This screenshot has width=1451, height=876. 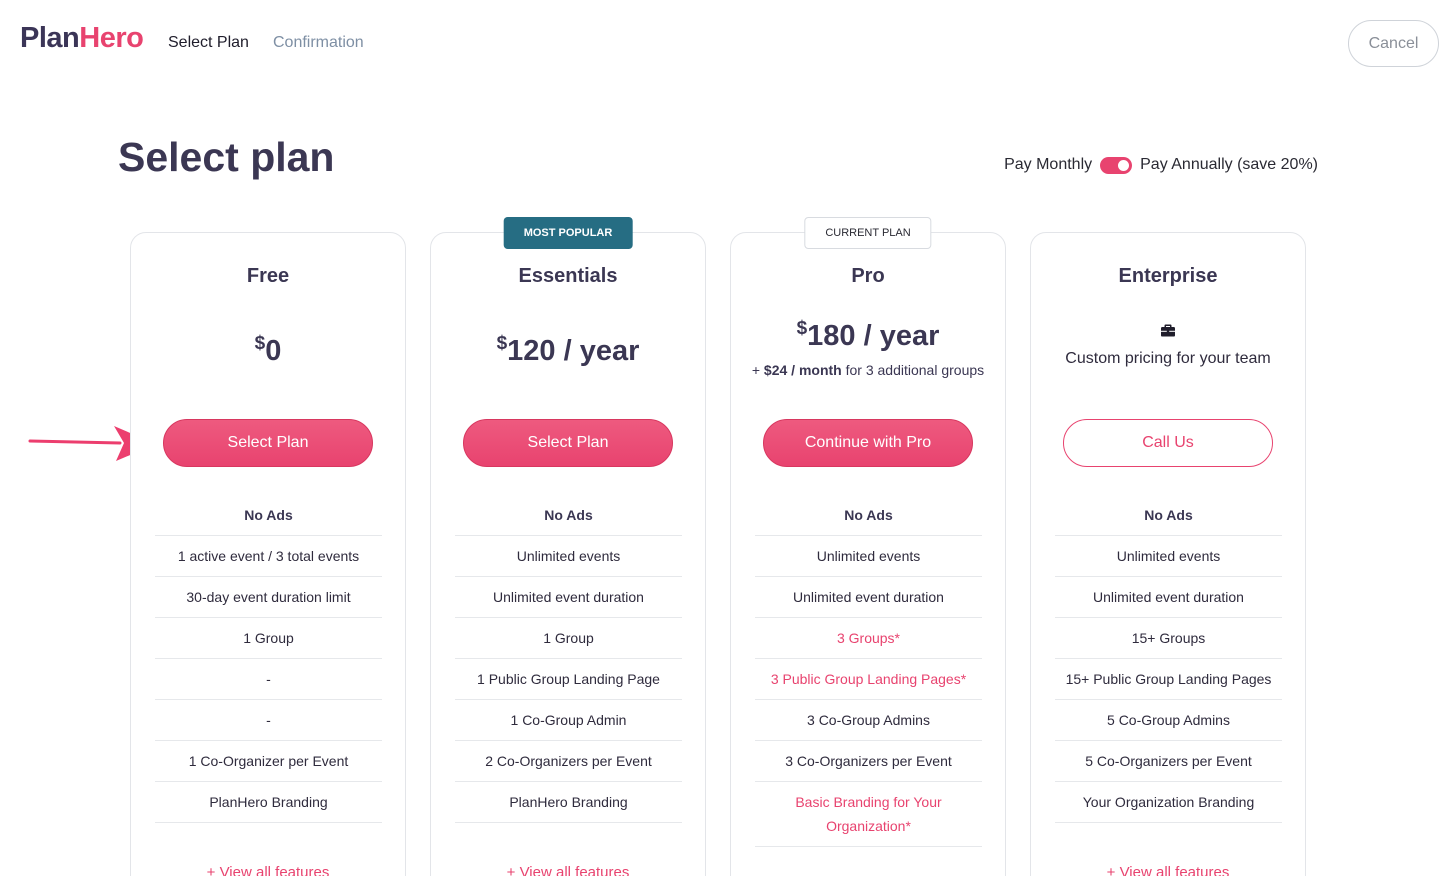 I want to click on feature-item: 1 Co-Group Admin, so click(x=568, y=720).